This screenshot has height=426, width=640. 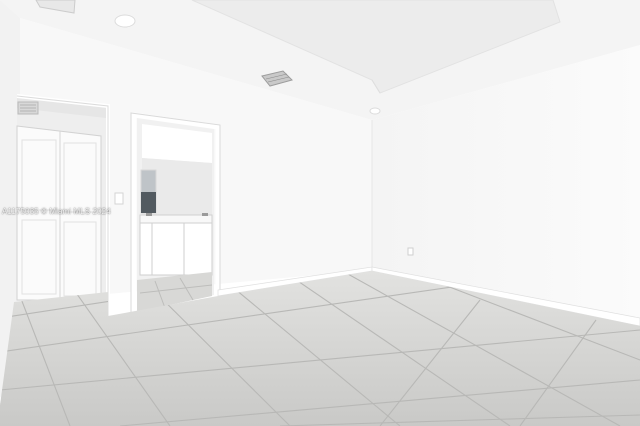 I want to click on light-switch, so click(x=119, y=198).